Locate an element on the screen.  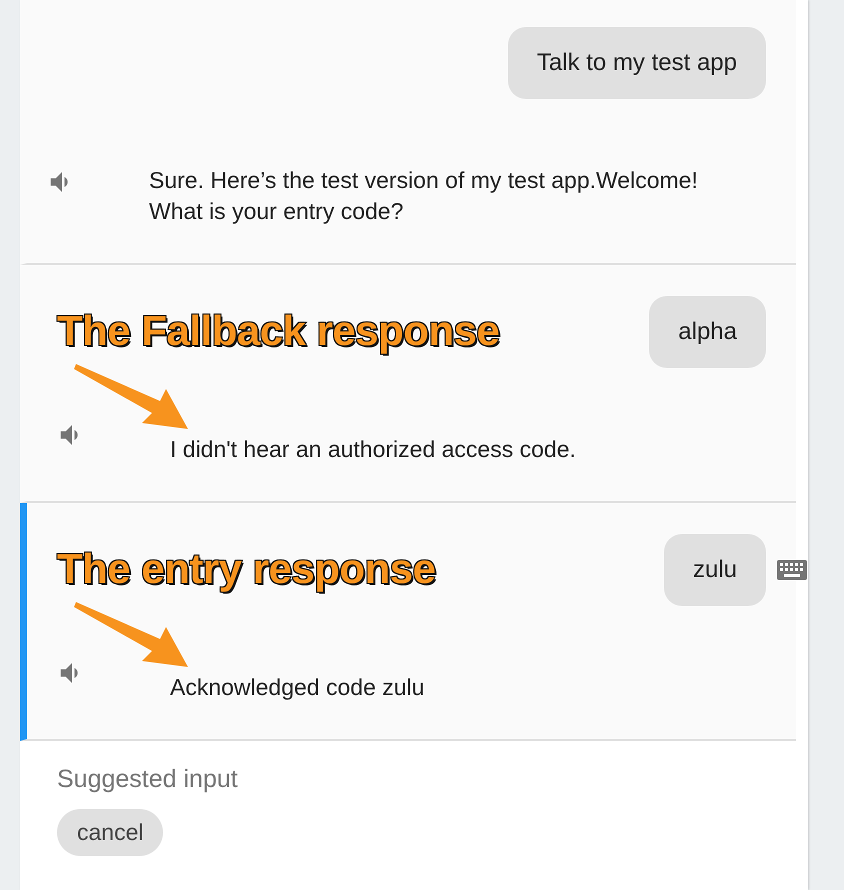
annotation-text: The entry response is located at coordinates (246, 569).